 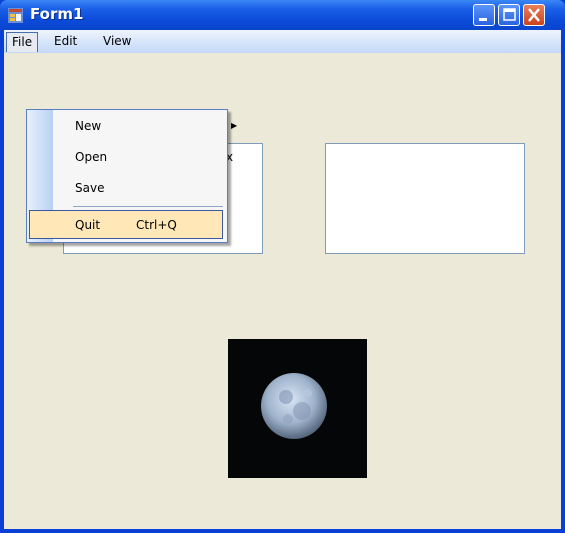 What do you see at coordinates (117, 41) in the screenshot?
I see `menu-view: View` at bounding box center [117, 41].